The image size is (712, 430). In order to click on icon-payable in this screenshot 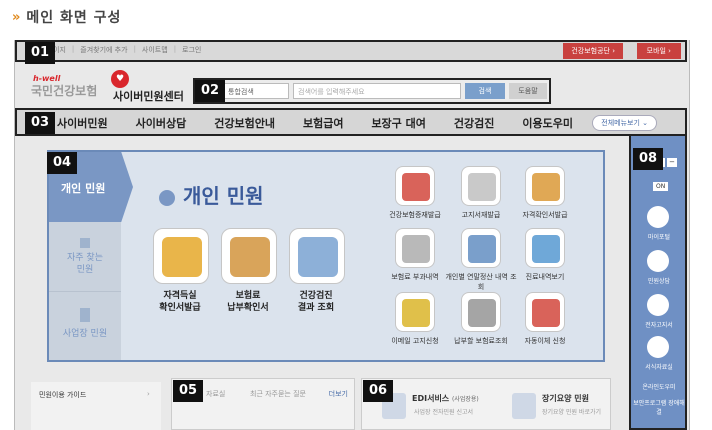, I will do `click(481, 312)`.